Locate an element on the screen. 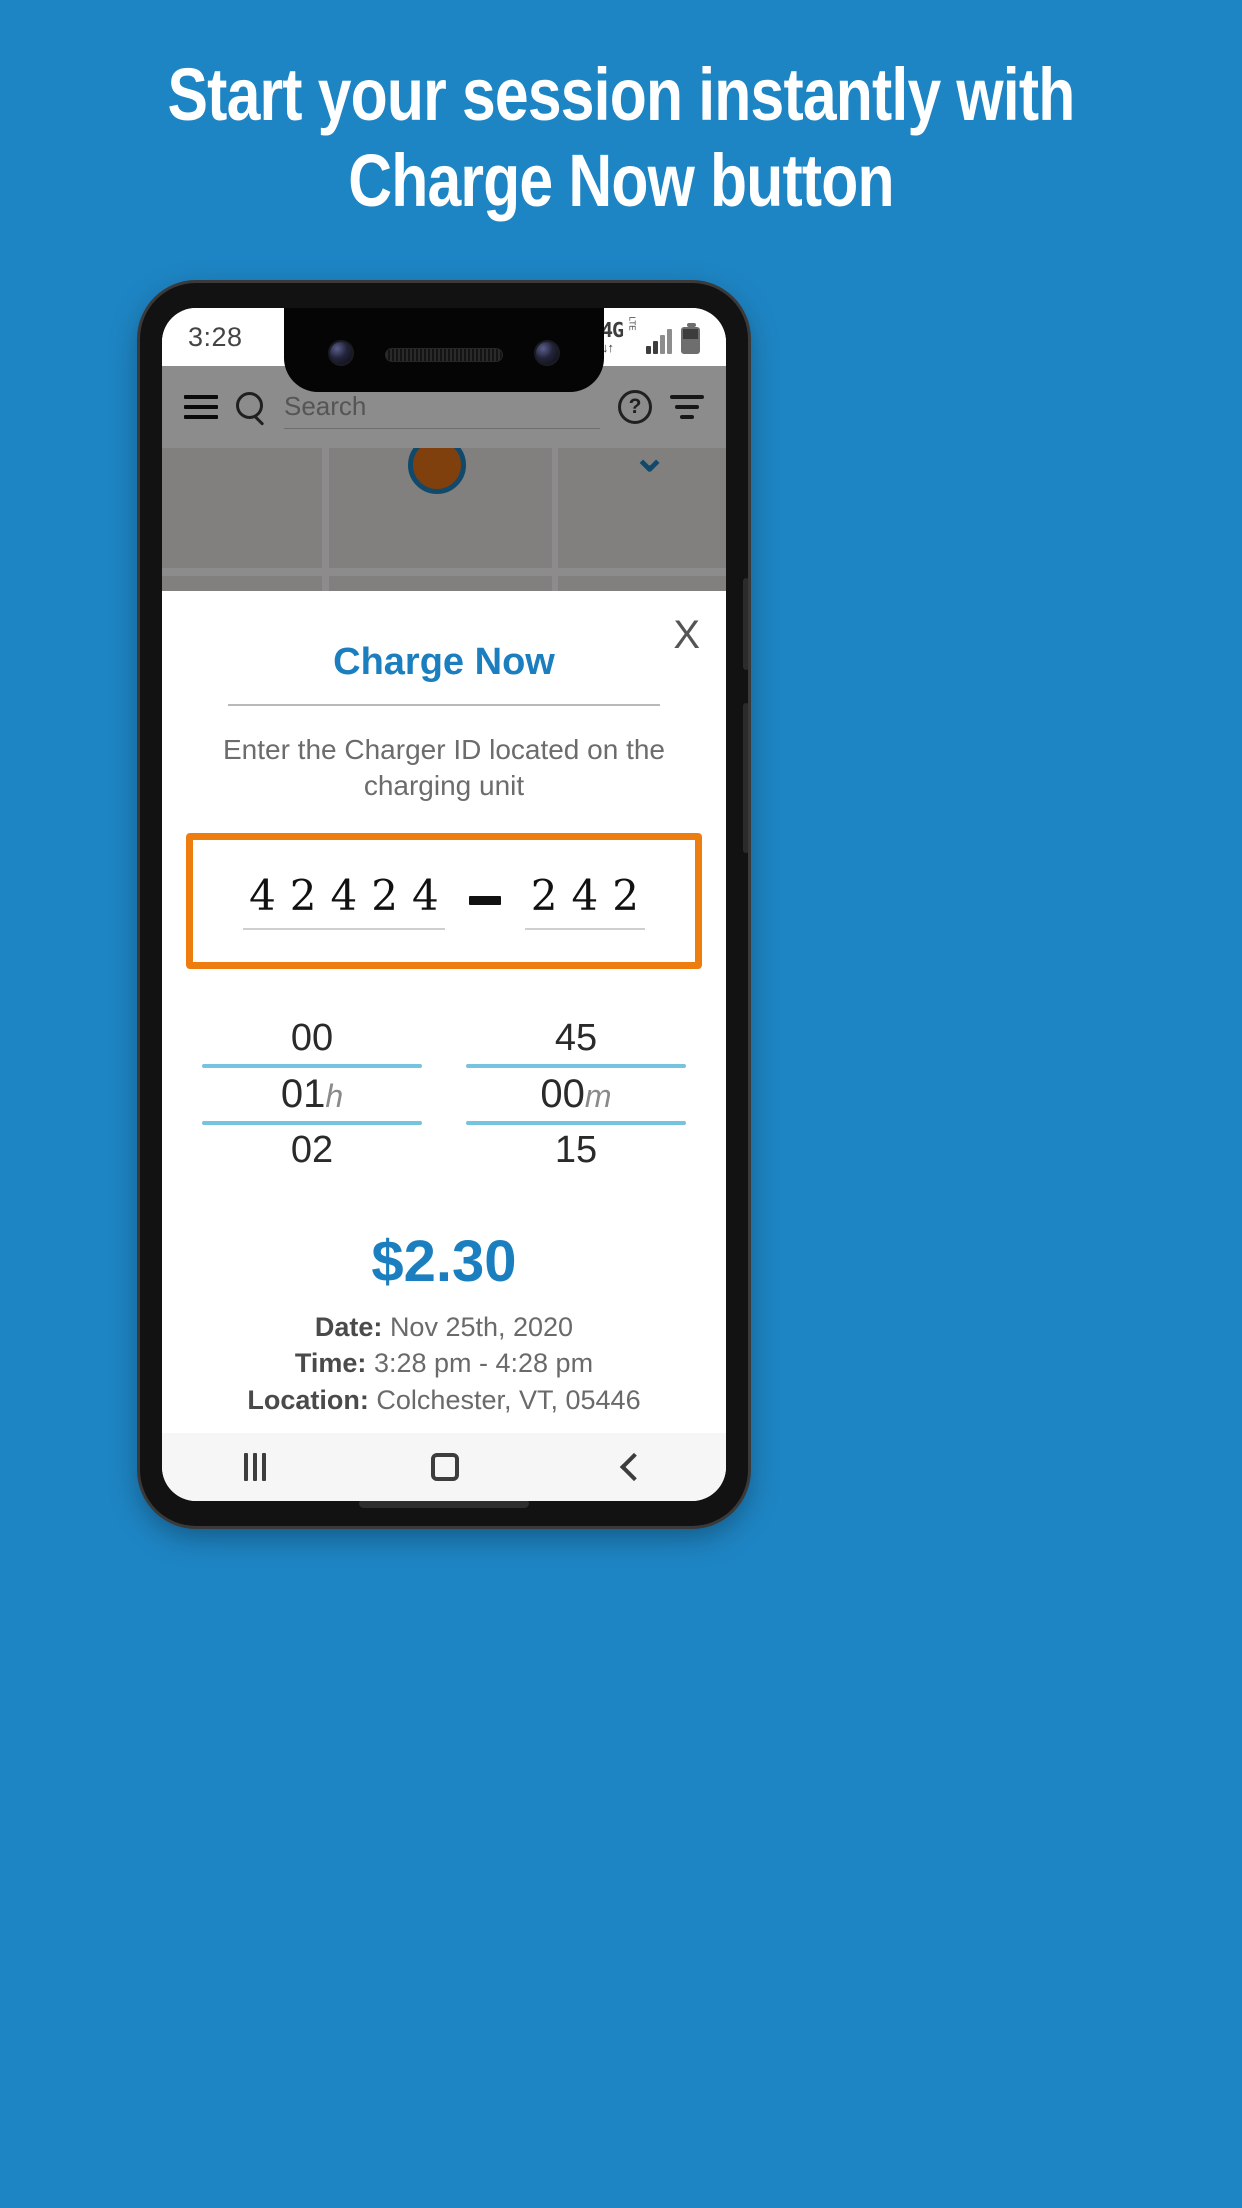 This screenshot has height=2208, width=1242. home-icon is located at coordinates (444, 1467).